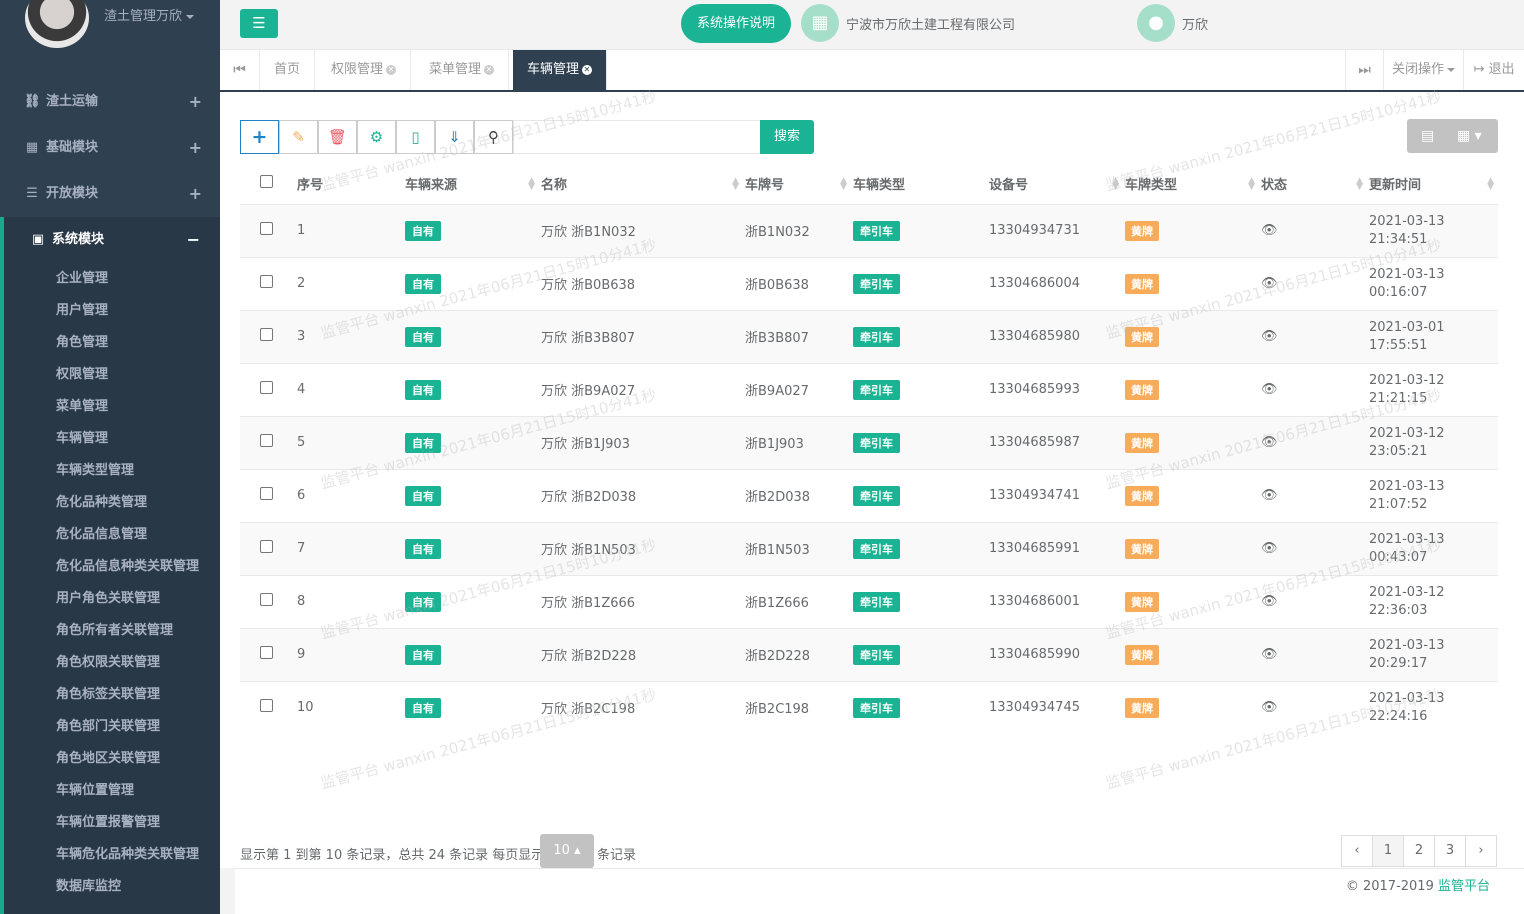 The image size is (1524, 914). What do you see at coordinates (415, 137) in the screenshot?
I see `mobile-button: ▯` at bounding box center [415, 137].